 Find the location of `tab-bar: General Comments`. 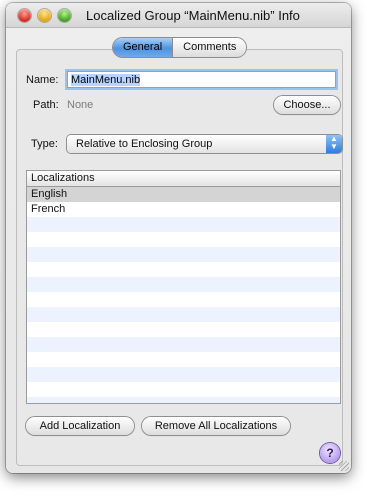

tab-bar: General Comments is located at coordinates (180, 47).